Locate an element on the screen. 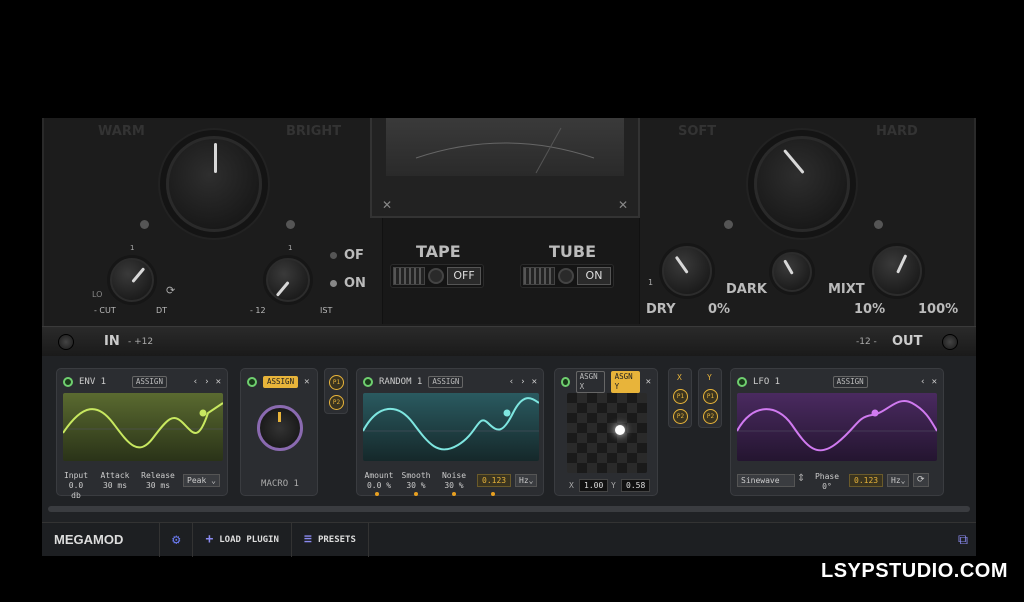 The image size is (1024, 602). assign-y-button: ASGN Y is located at coordinates (625, 382).